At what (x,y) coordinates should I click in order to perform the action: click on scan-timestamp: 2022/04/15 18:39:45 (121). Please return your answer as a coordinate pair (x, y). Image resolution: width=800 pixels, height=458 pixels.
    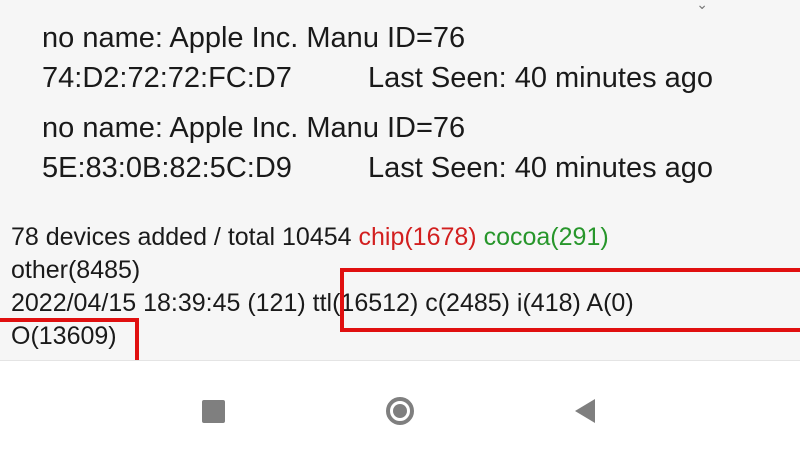
    Looking at the image, I should click on (158, 303).